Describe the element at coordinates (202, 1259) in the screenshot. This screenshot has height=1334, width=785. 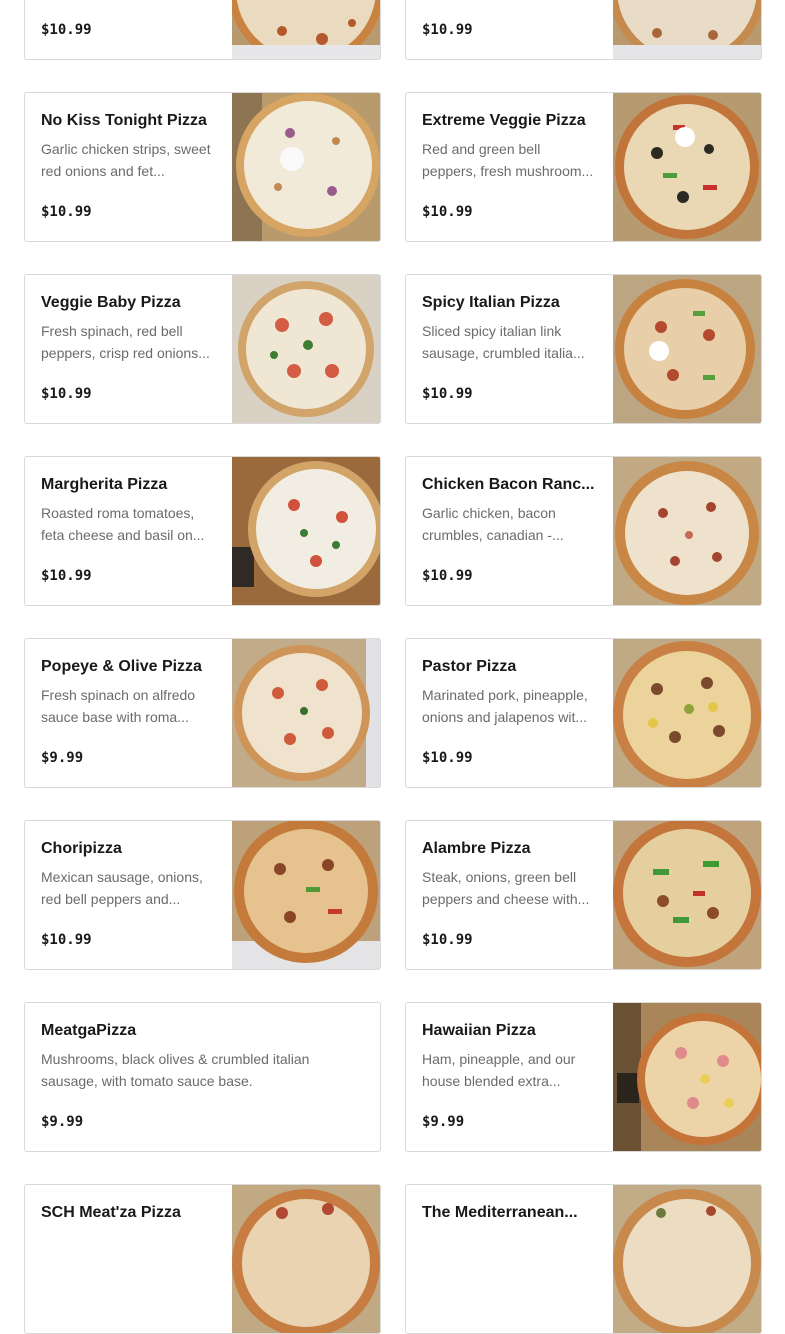
I see `menu-item-card: SCH Meat'za Pizza` at that location.